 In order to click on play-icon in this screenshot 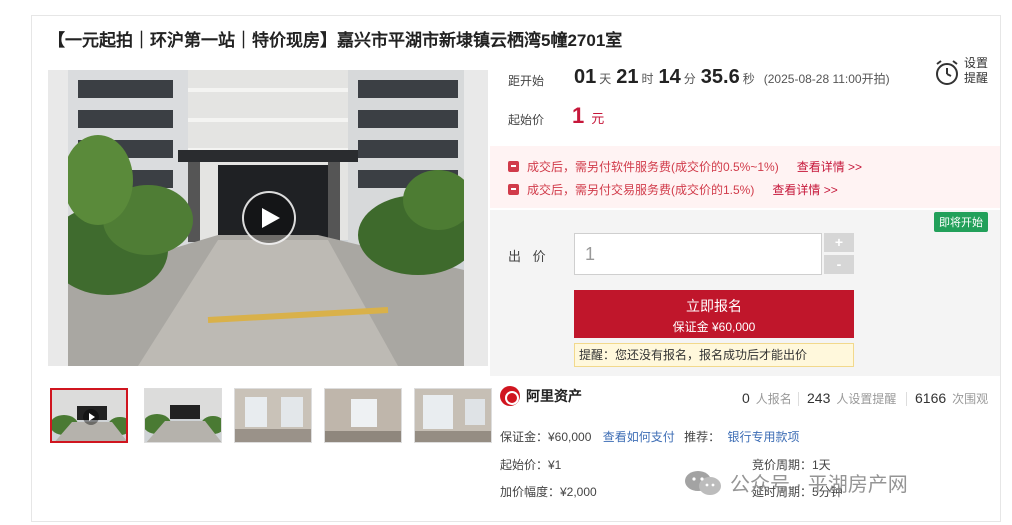, I will do `click(271, 218)`.